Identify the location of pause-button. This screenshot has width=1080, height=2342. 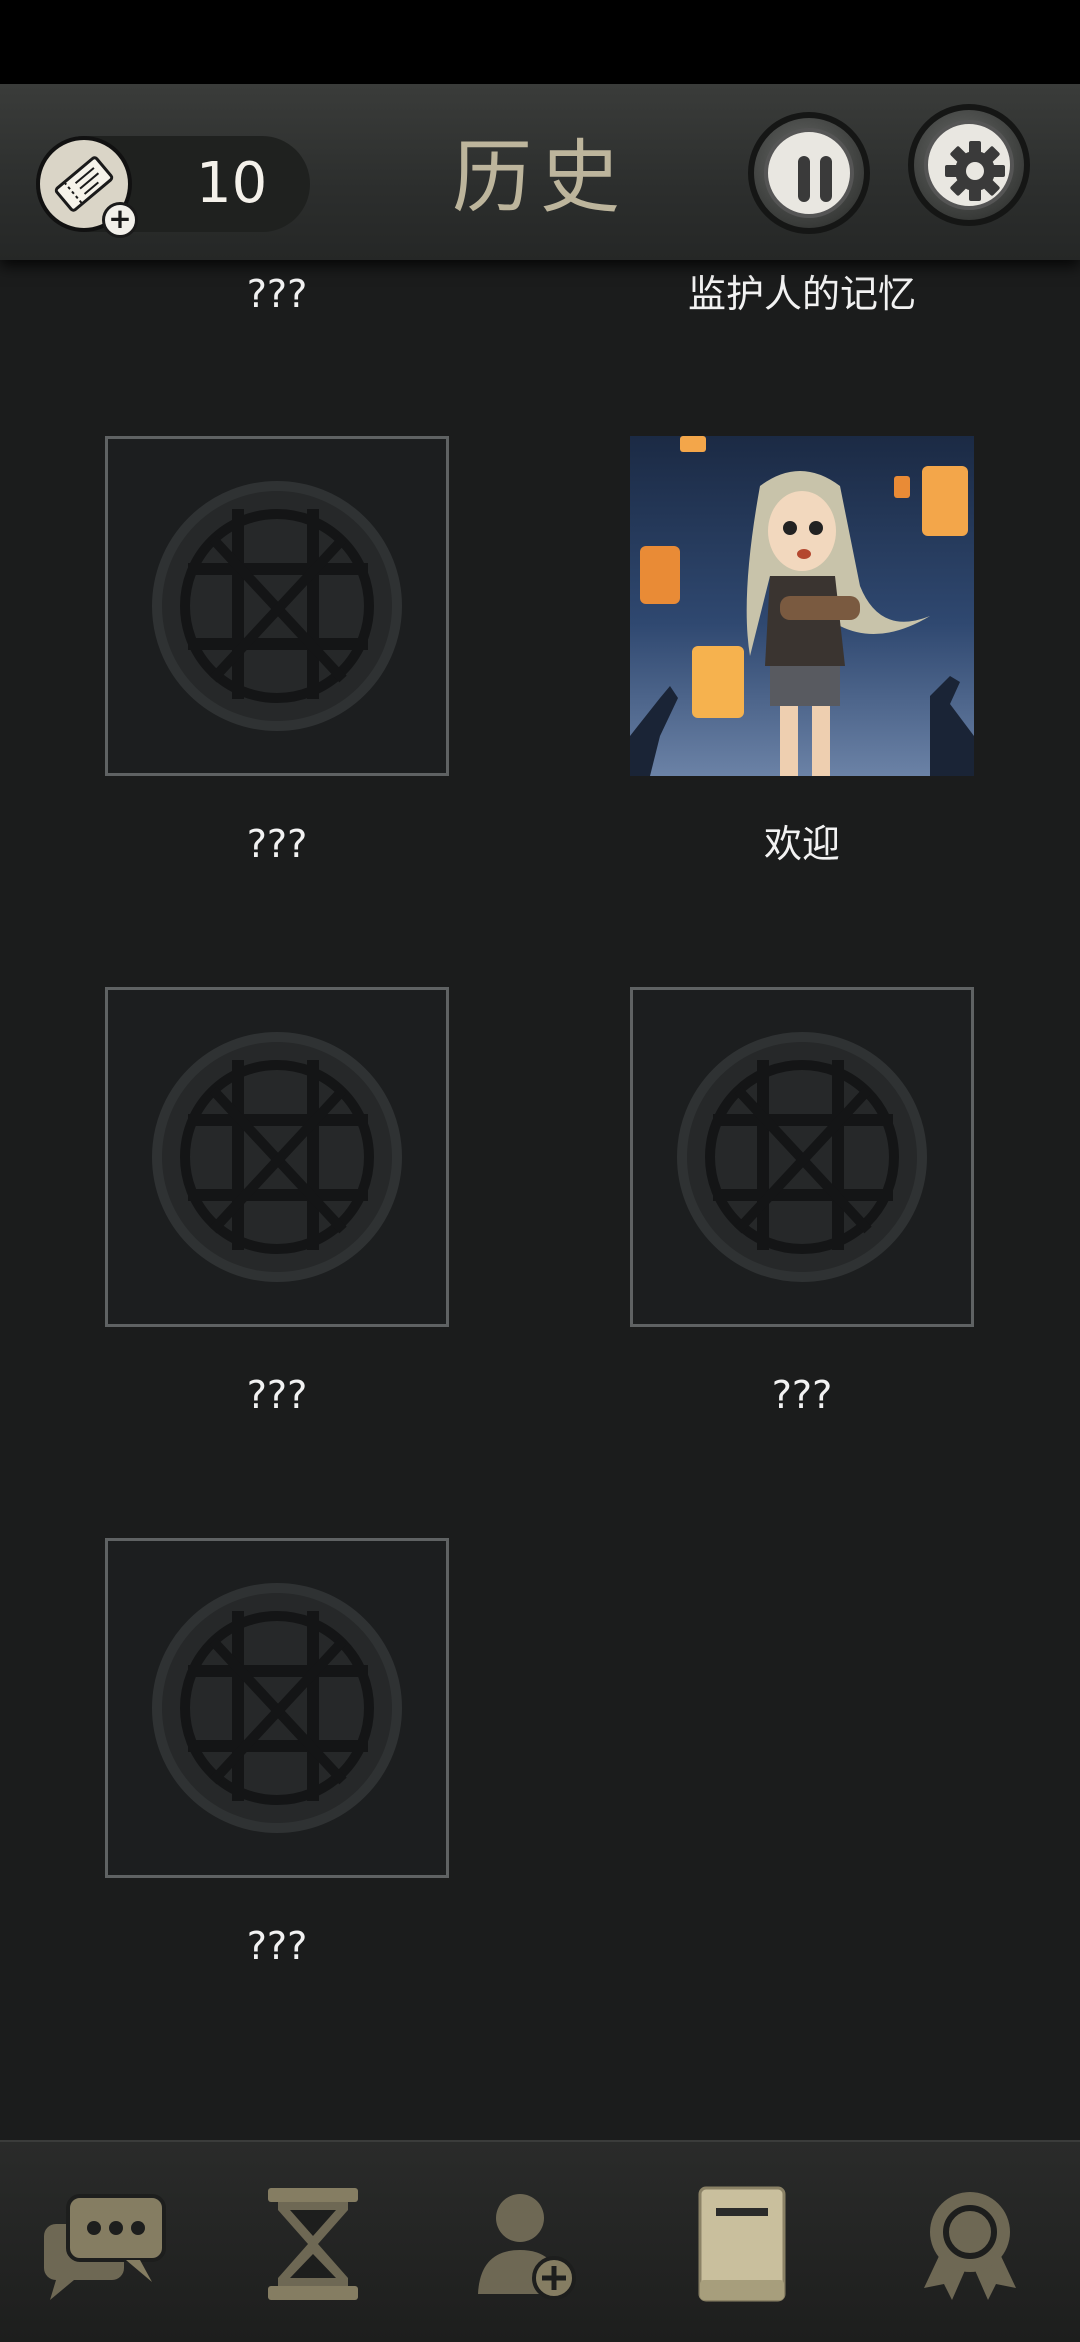
(809, 173).